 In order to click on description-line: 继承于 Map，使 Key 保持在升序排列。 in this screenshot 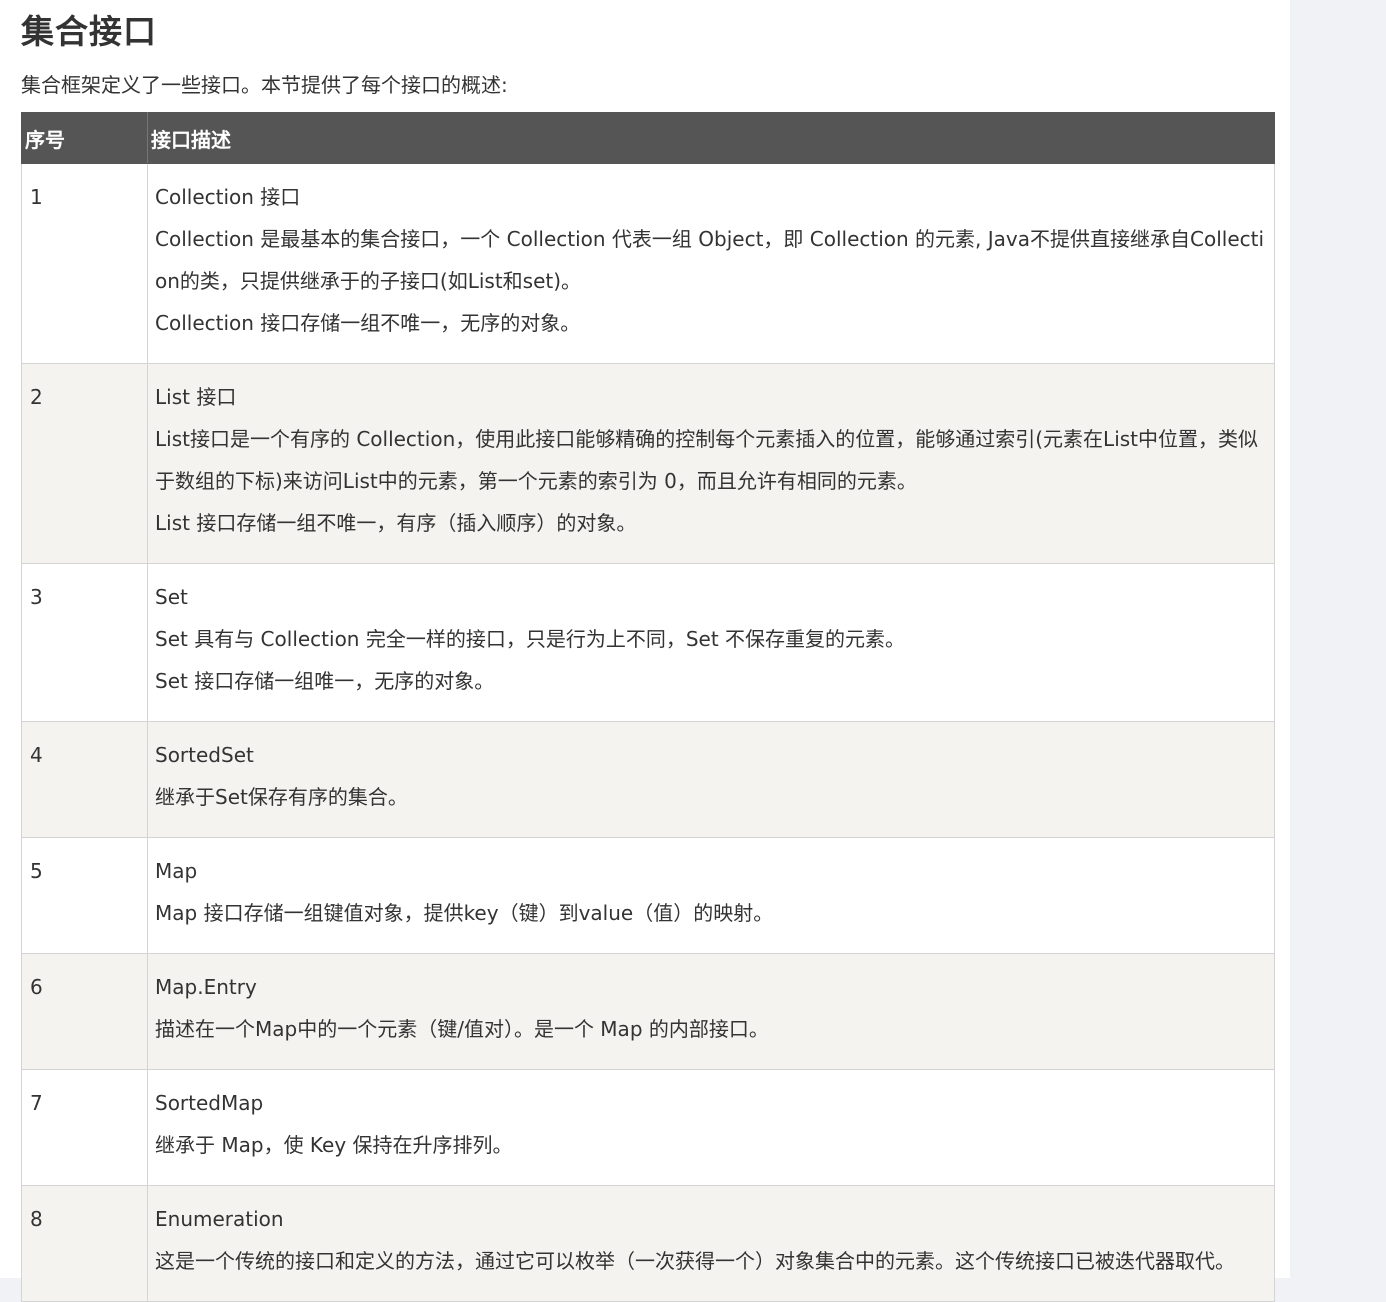, I will do `click(334, 1145)`.